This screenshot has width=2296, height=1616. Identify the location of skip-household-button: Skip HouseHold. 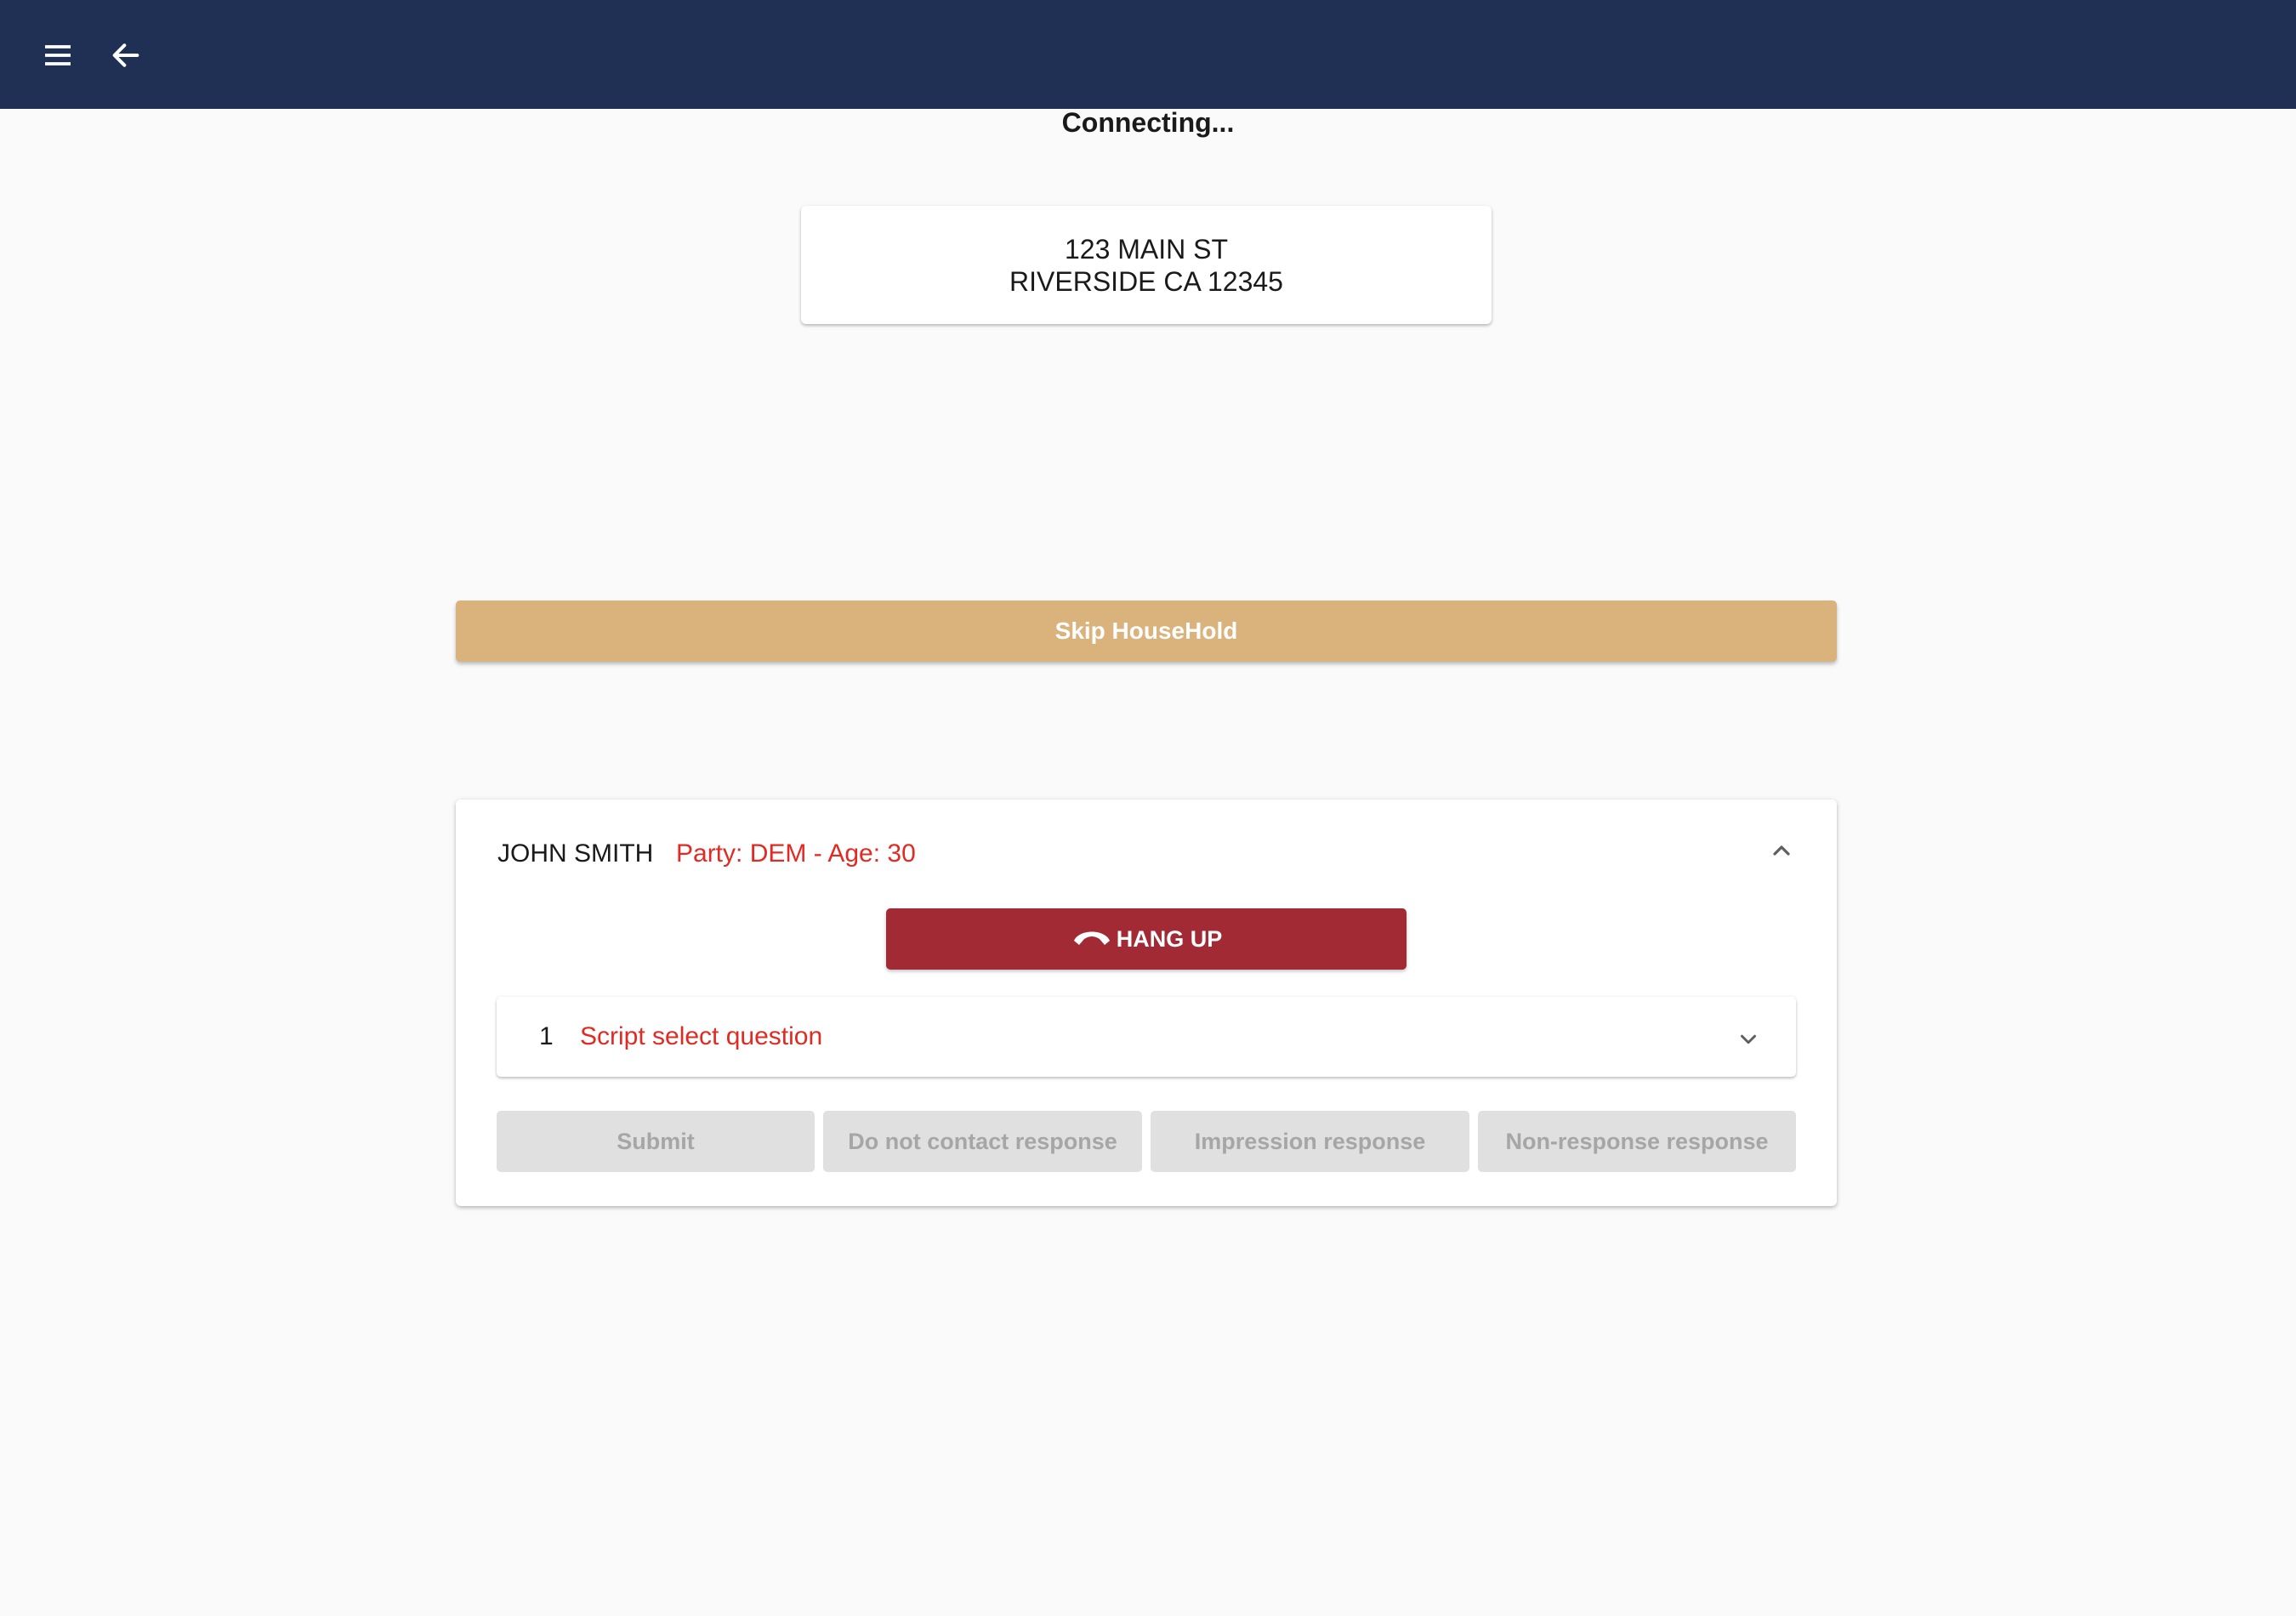
(1146, 631).